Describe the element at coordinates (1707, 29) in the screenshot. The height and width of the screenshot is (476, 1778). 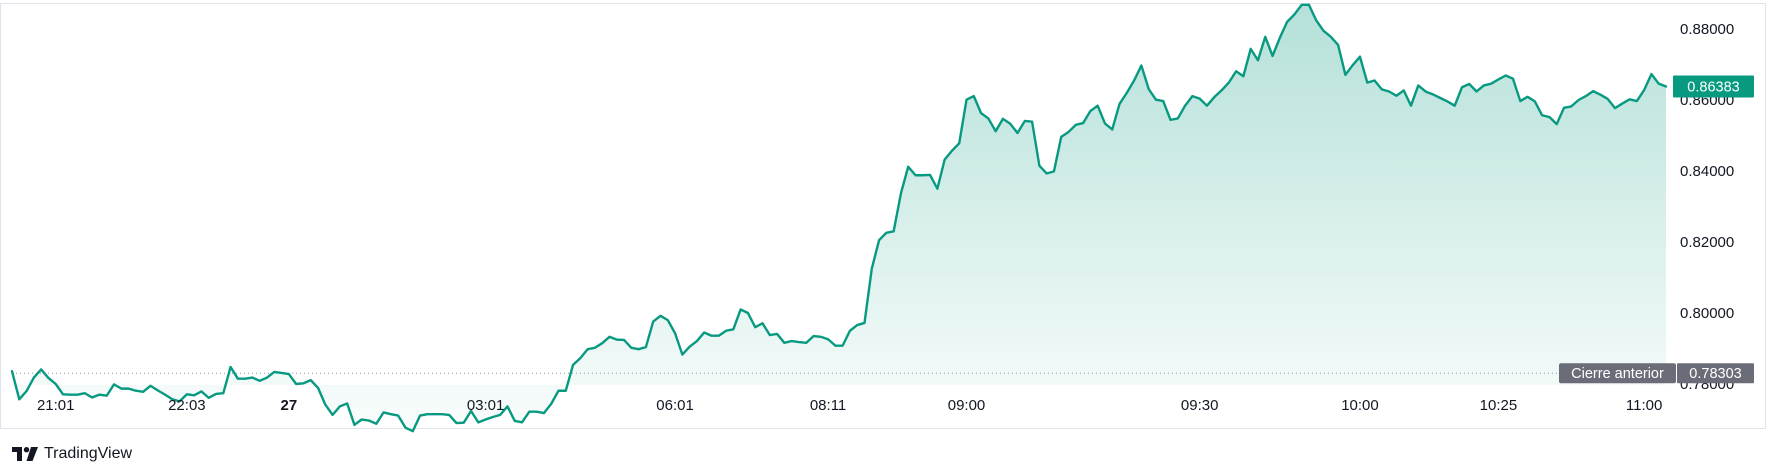
I see `y-tick-label: 0.88000` at that location.